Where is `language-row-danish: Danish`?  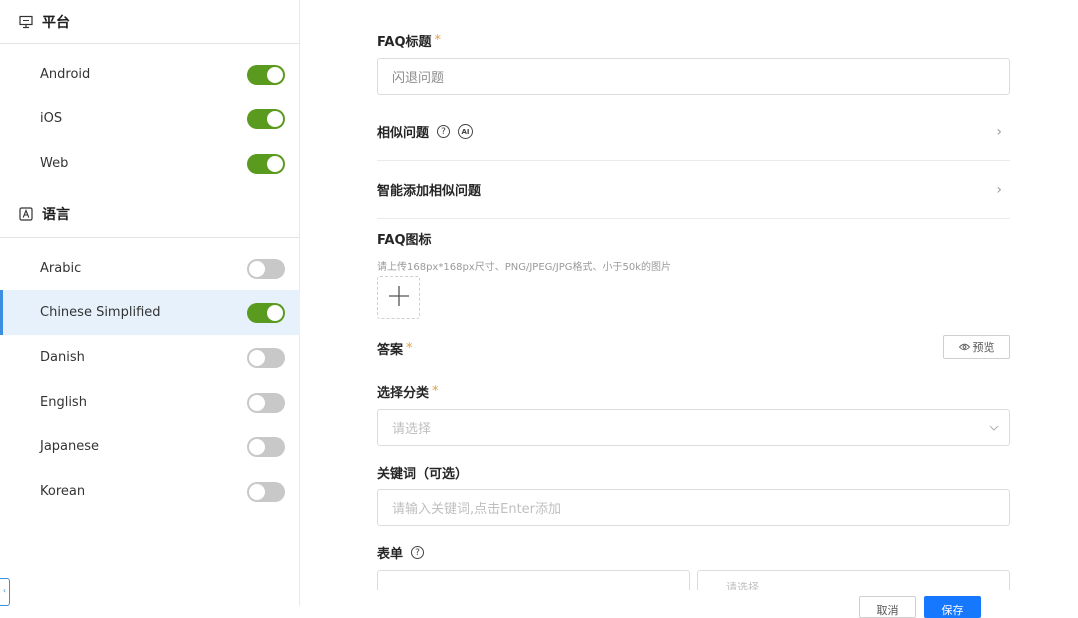
language-row-danish: Danish is located at coordinates (150, 357).